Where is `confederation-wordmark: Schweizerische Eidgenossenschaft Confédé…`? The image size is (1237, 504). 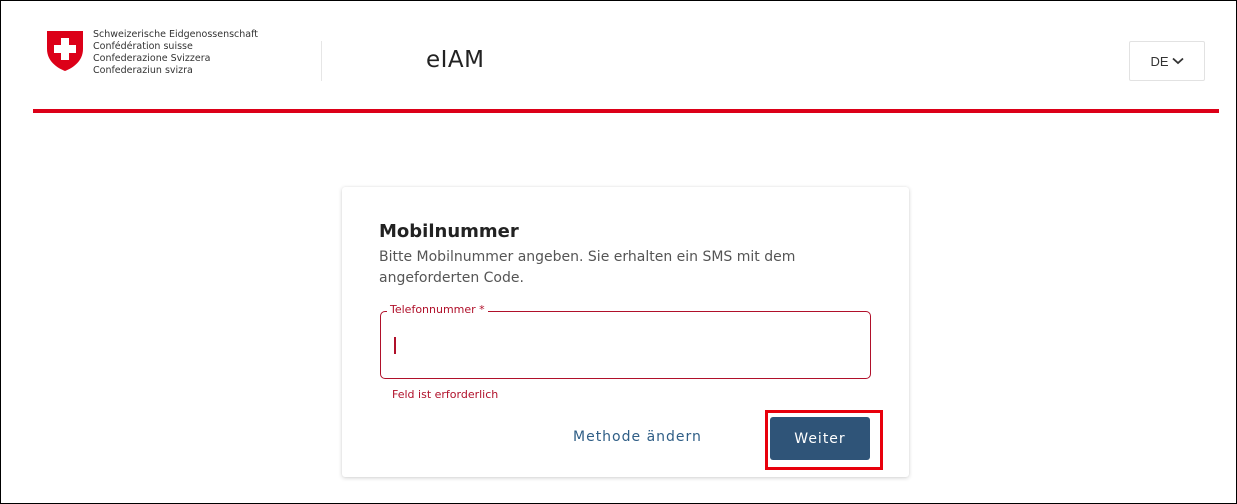
confederation-wordmark: Schweizerische Eidgenossenschaft Confédé… is located at coordinates (175, 53).